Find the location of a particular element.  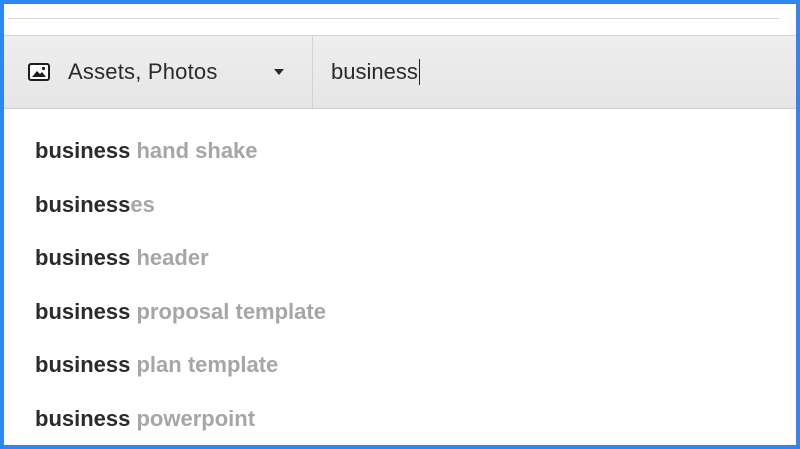

suggestion-item: business proposal template is located at coordinates (180, 312).